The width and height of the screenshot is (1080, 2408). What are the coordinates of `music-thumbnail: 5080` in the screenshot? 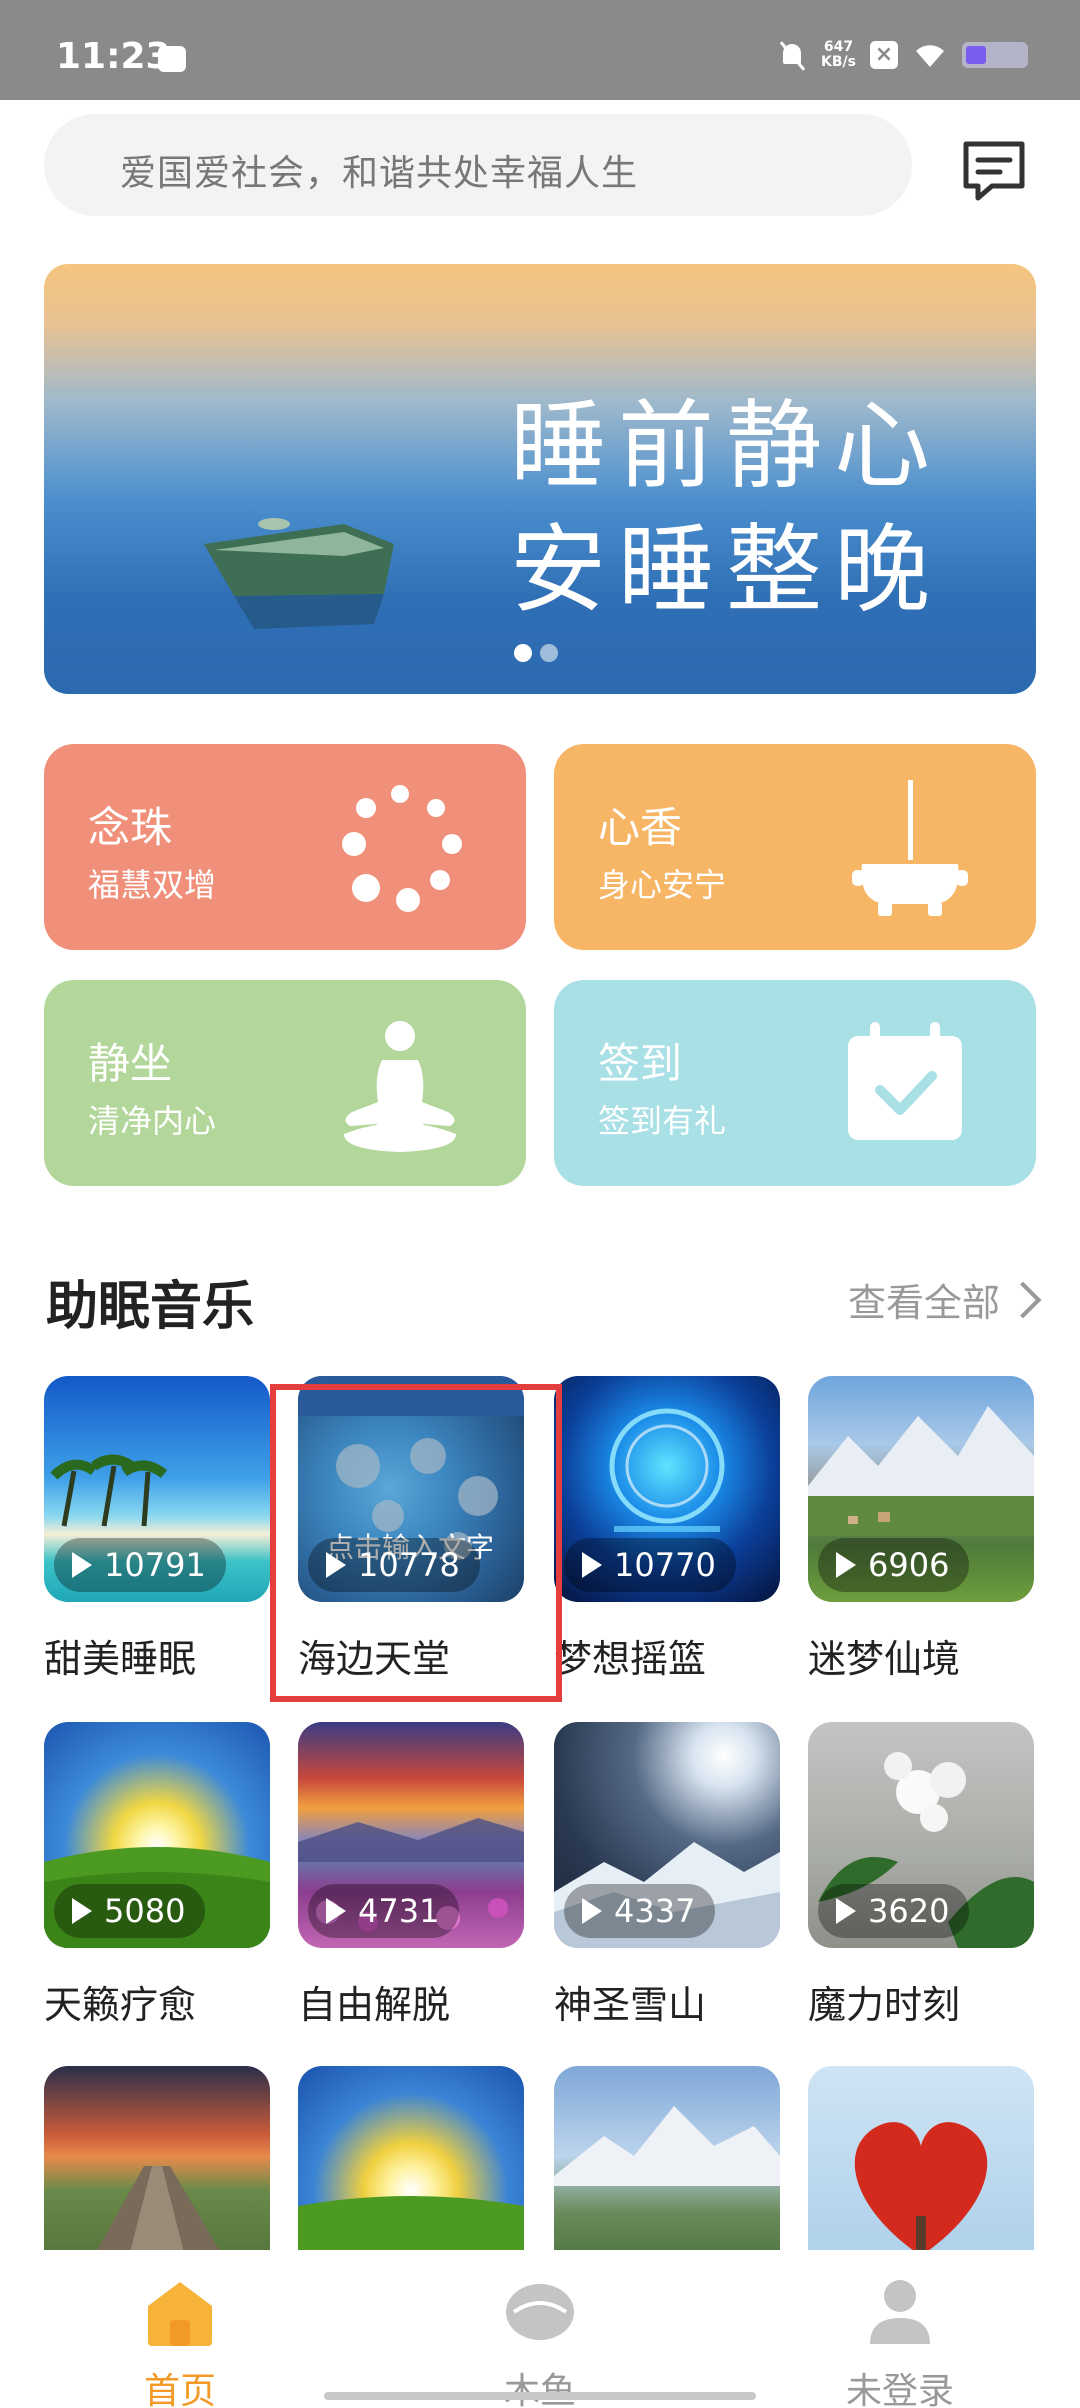 It's located at (157, 1835).